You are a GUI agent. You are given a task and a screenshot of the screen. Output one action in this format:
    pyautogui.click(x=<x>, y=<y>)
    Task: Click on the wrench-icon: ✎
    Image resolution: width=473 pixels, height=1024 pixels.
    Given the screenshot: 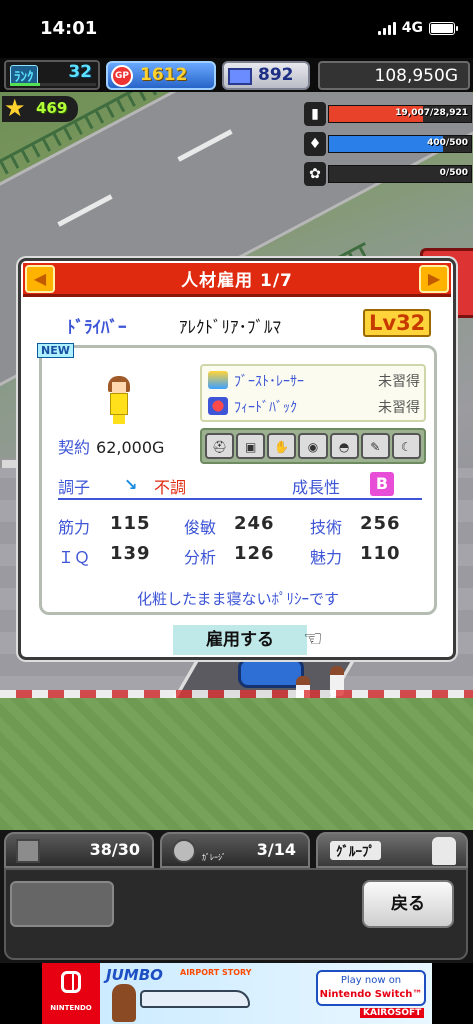 What is the action you would take?
    pyautogui.click(x=375, y=446)
    